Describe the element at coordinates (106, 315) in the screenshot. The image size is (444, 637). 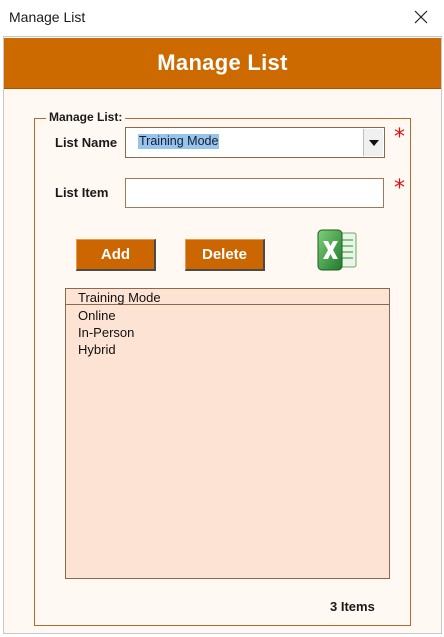
I see `list-item: Online` at that location.